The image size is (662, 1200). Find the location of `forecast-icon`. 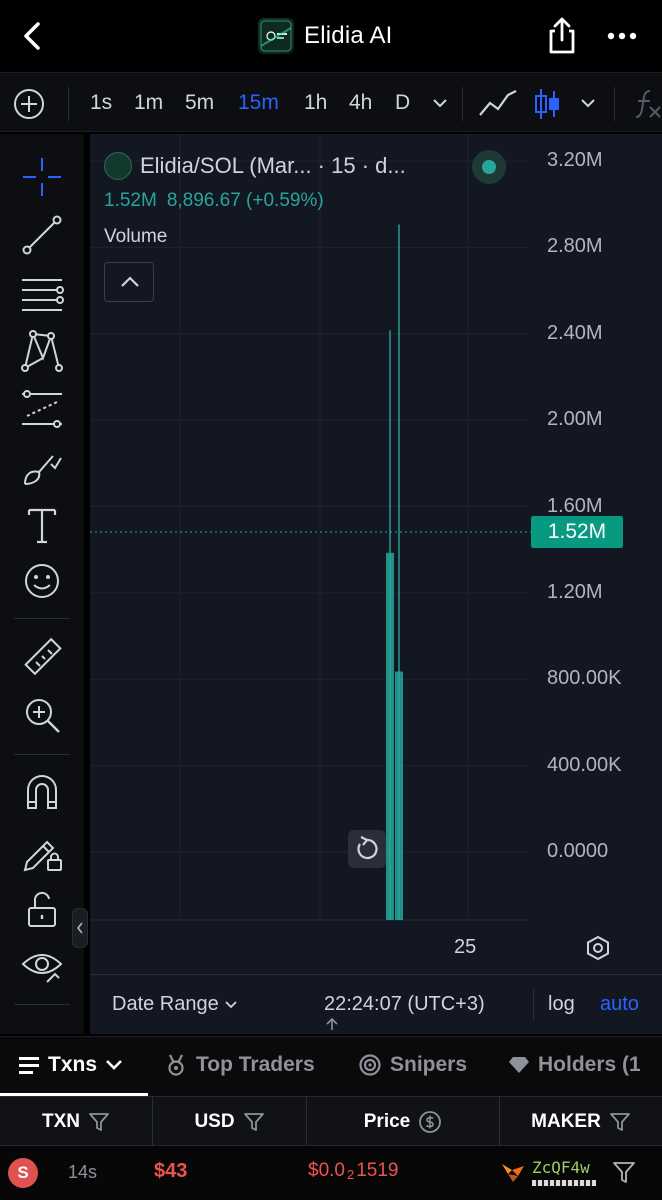

forecast-icon is located at coordinates (42, 409).